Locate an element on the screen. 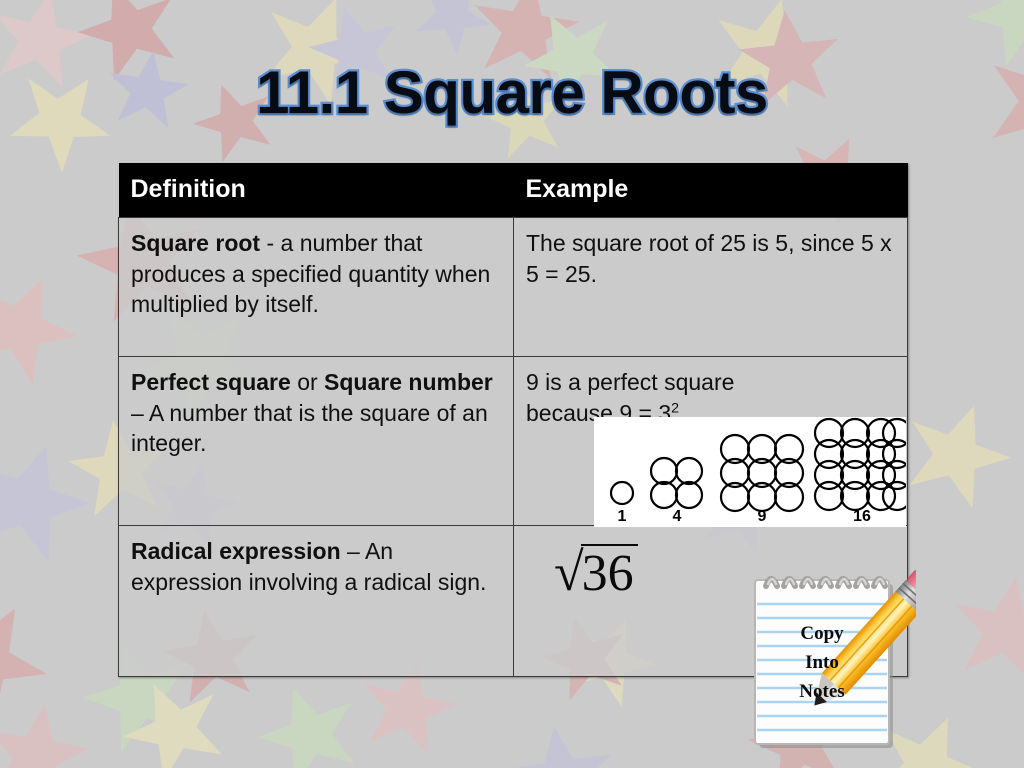  term-perfect-square: Perfect square is located at coordinates (211, 382).